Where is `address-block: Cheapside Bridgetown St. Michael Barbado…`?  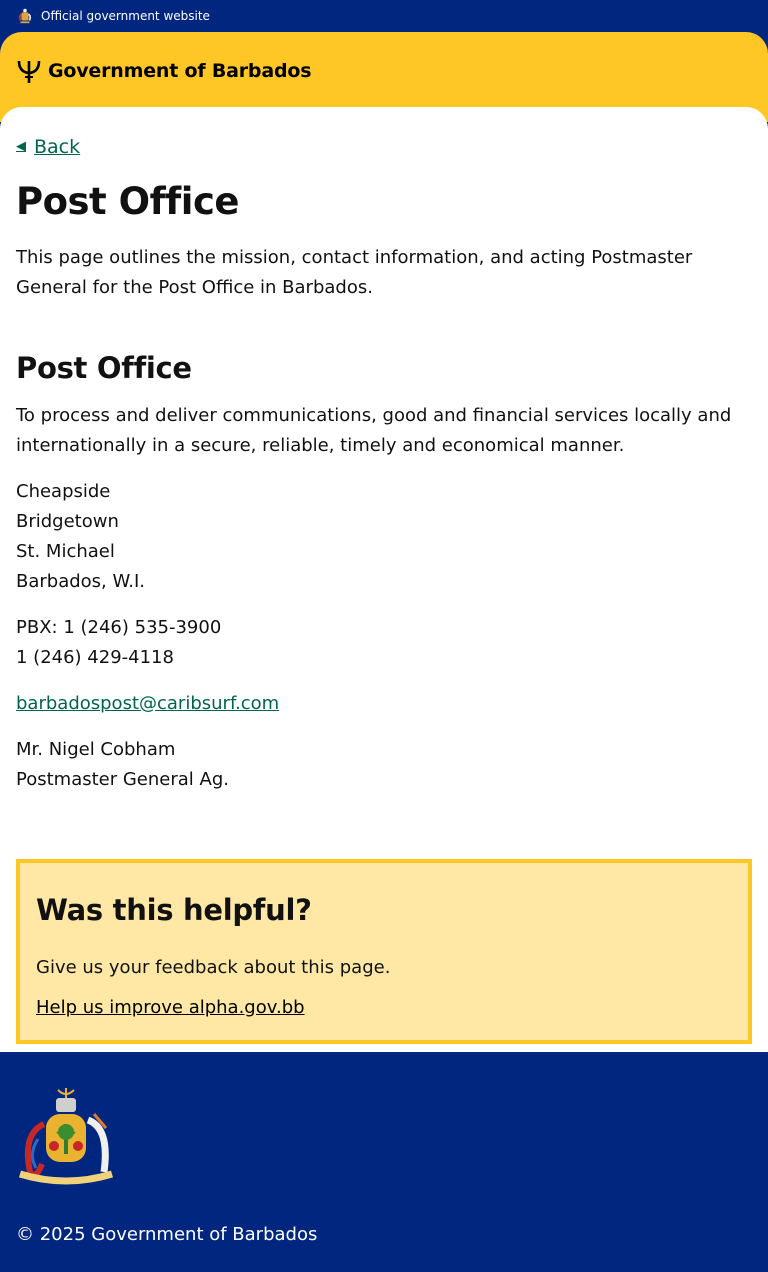 address-block: Cheapside Bridgetown St. Michael Barbado… is located at coordinates (384, 537).